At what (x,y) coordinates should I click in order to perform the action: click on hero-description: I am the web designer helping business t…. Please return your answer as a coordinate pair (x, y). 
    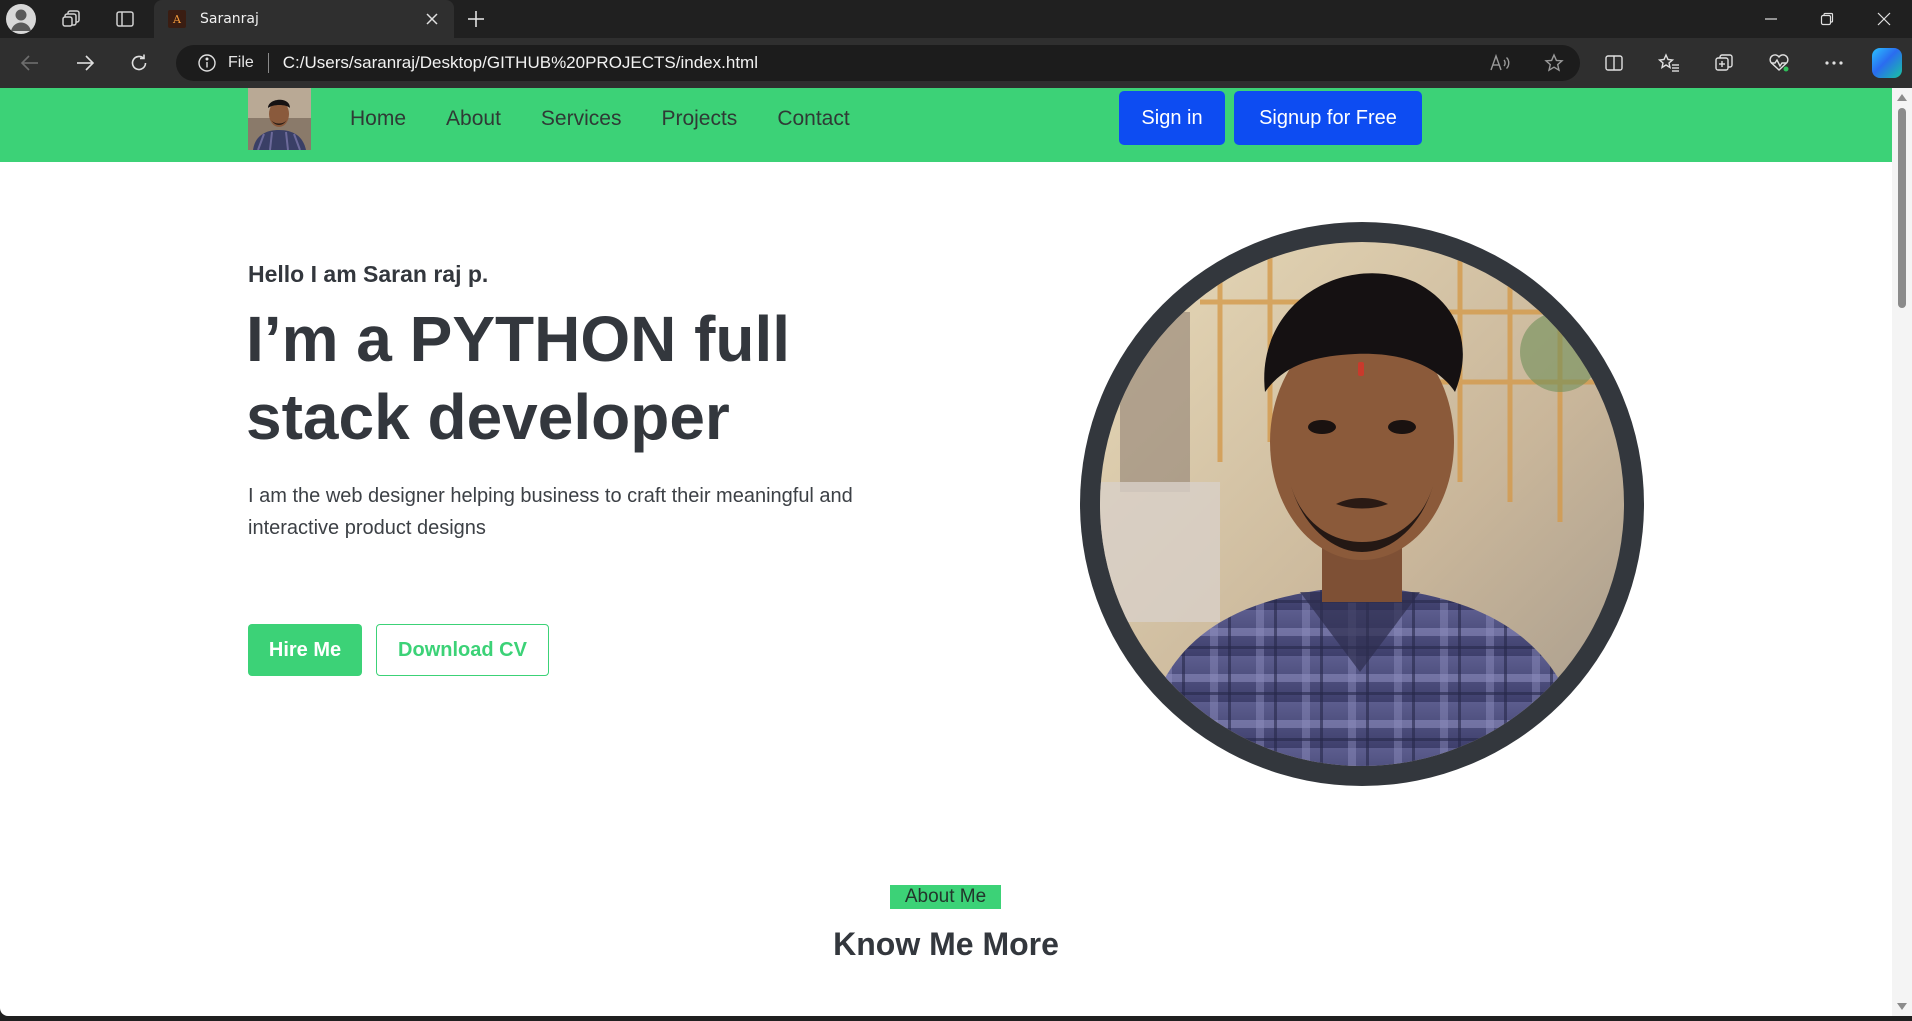
    Looking at the image, I should click on (550, 512).